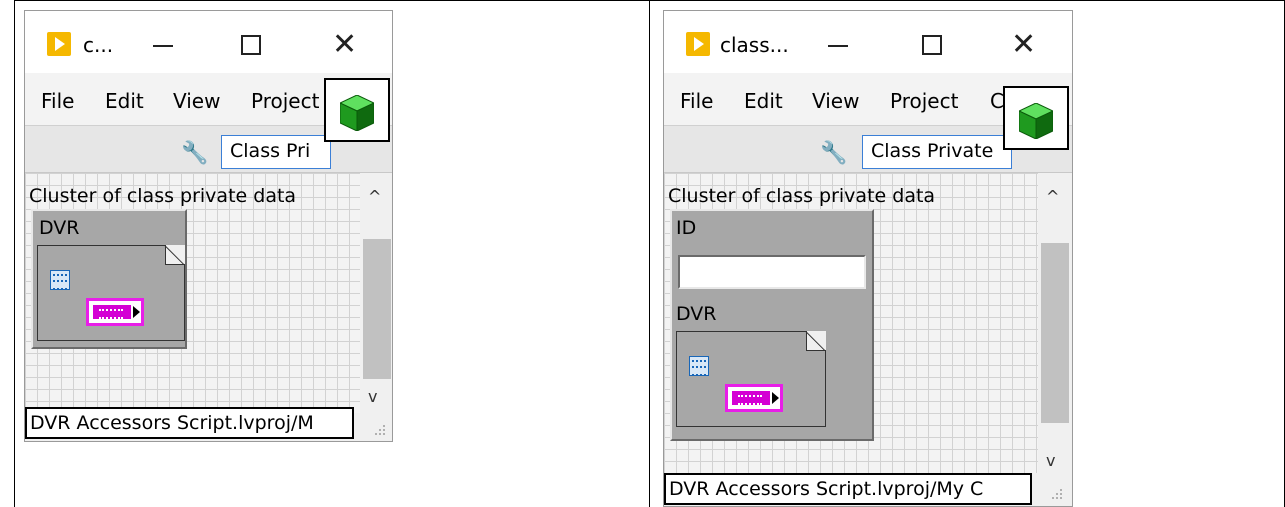  I want to click on class-combo-box: Class Pri, so click(276, 152).